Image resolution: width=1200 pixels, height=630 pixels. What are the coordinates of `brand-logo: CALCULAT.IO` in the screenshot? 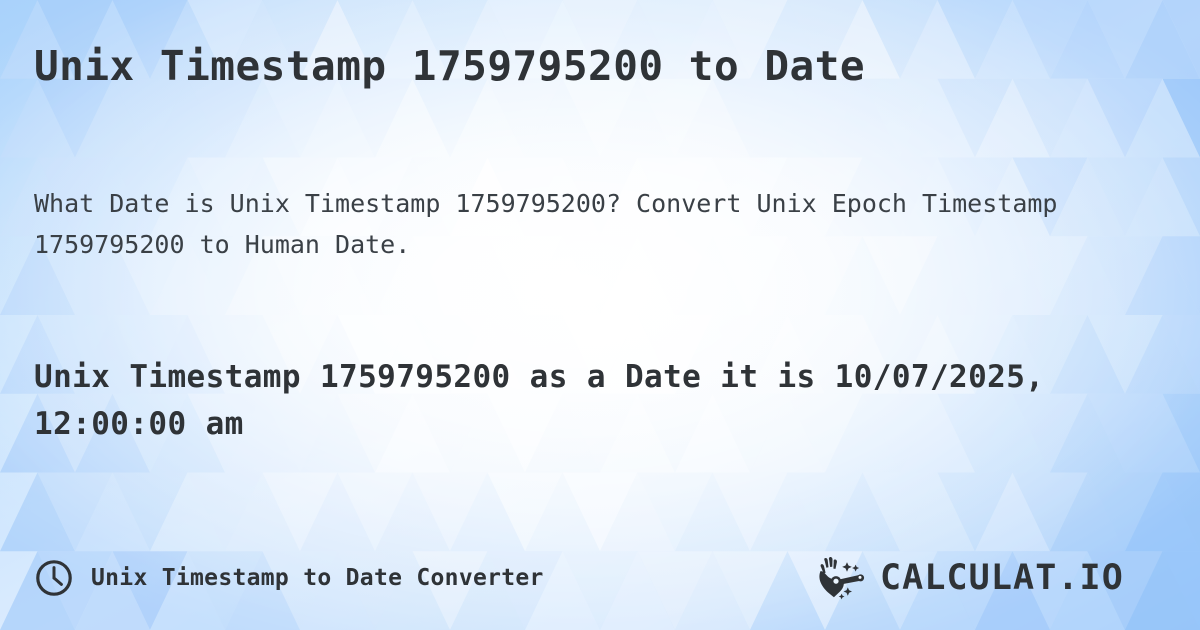 It's located at (980, 578).